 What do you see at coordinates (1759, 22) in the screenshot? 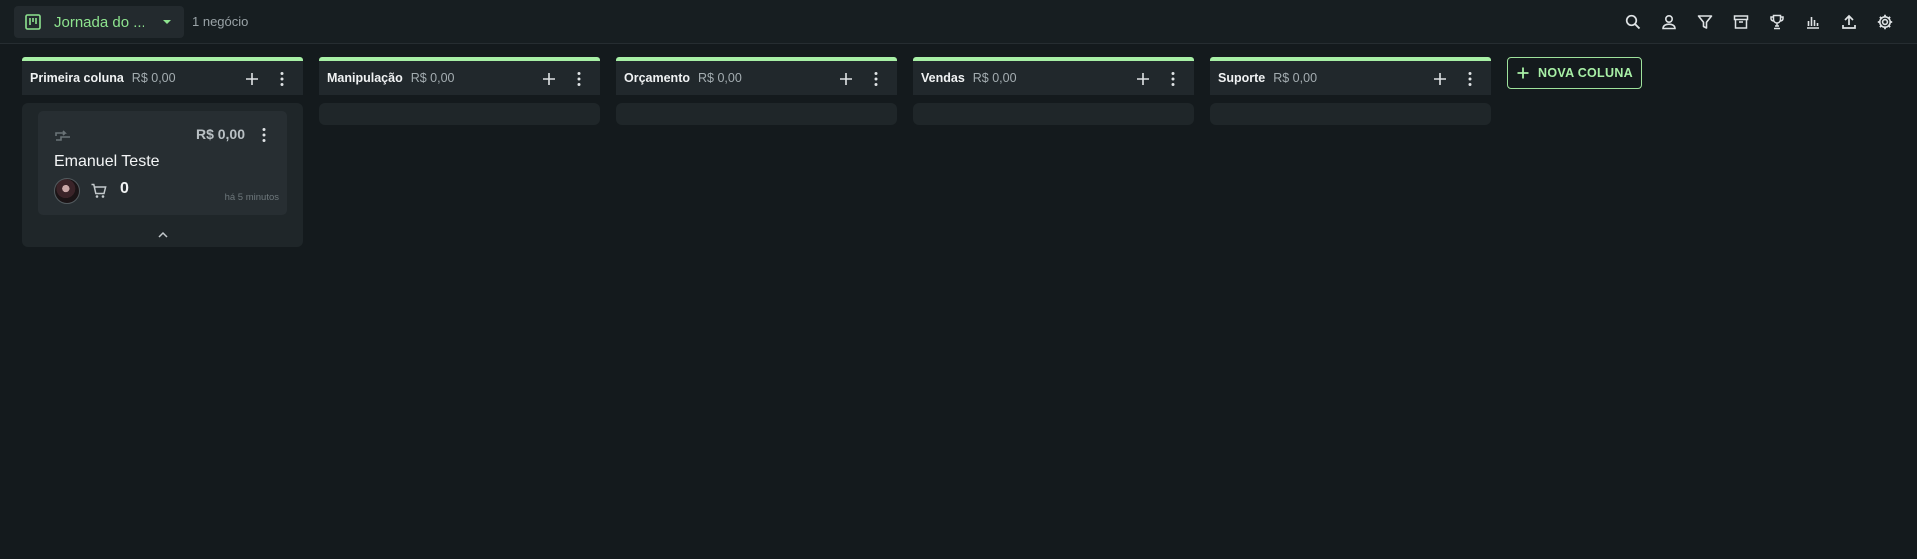
I see `toolbar` at bounding box center [1759, 22].